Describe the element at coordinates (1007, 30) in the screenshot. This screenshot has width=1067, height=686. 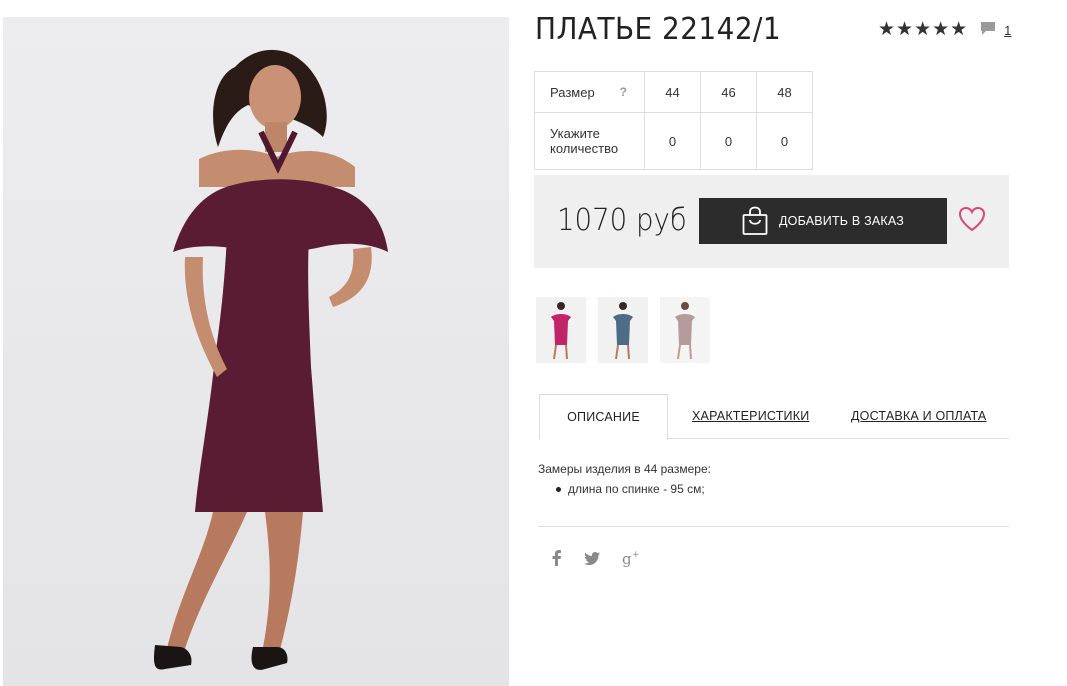
I see `comment-count-link: 1` at that location.